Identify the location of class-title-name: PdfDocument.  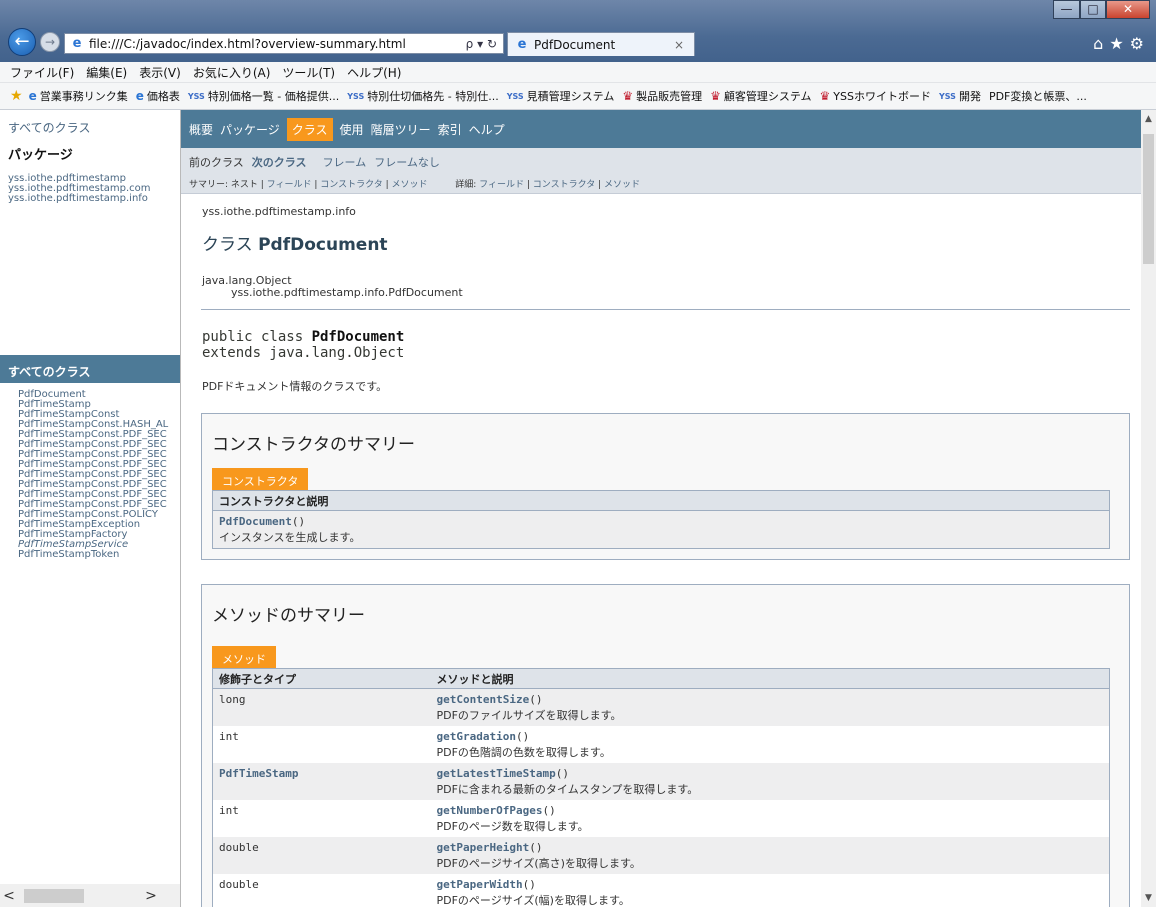
(323, 245).